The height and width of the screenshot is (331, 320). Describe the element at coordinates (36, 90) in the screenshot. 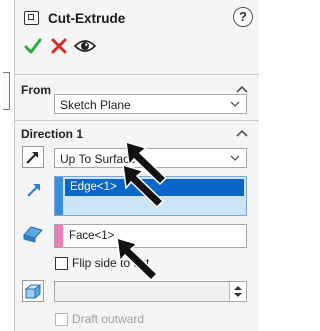

I see `from-section-title: From` at that location.